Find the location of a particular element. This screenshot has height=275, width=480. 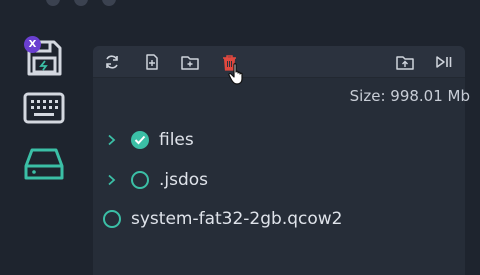

tree-item-files: files is located at coordinates (150, 140).